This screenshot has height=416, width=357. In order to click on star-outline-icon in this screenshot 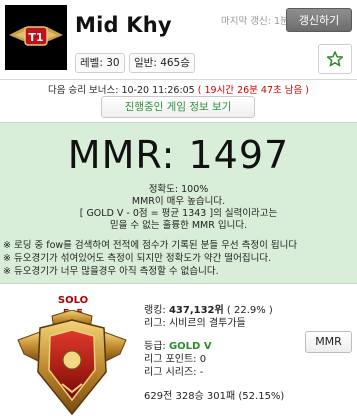, I will do `click(335, 59)`.